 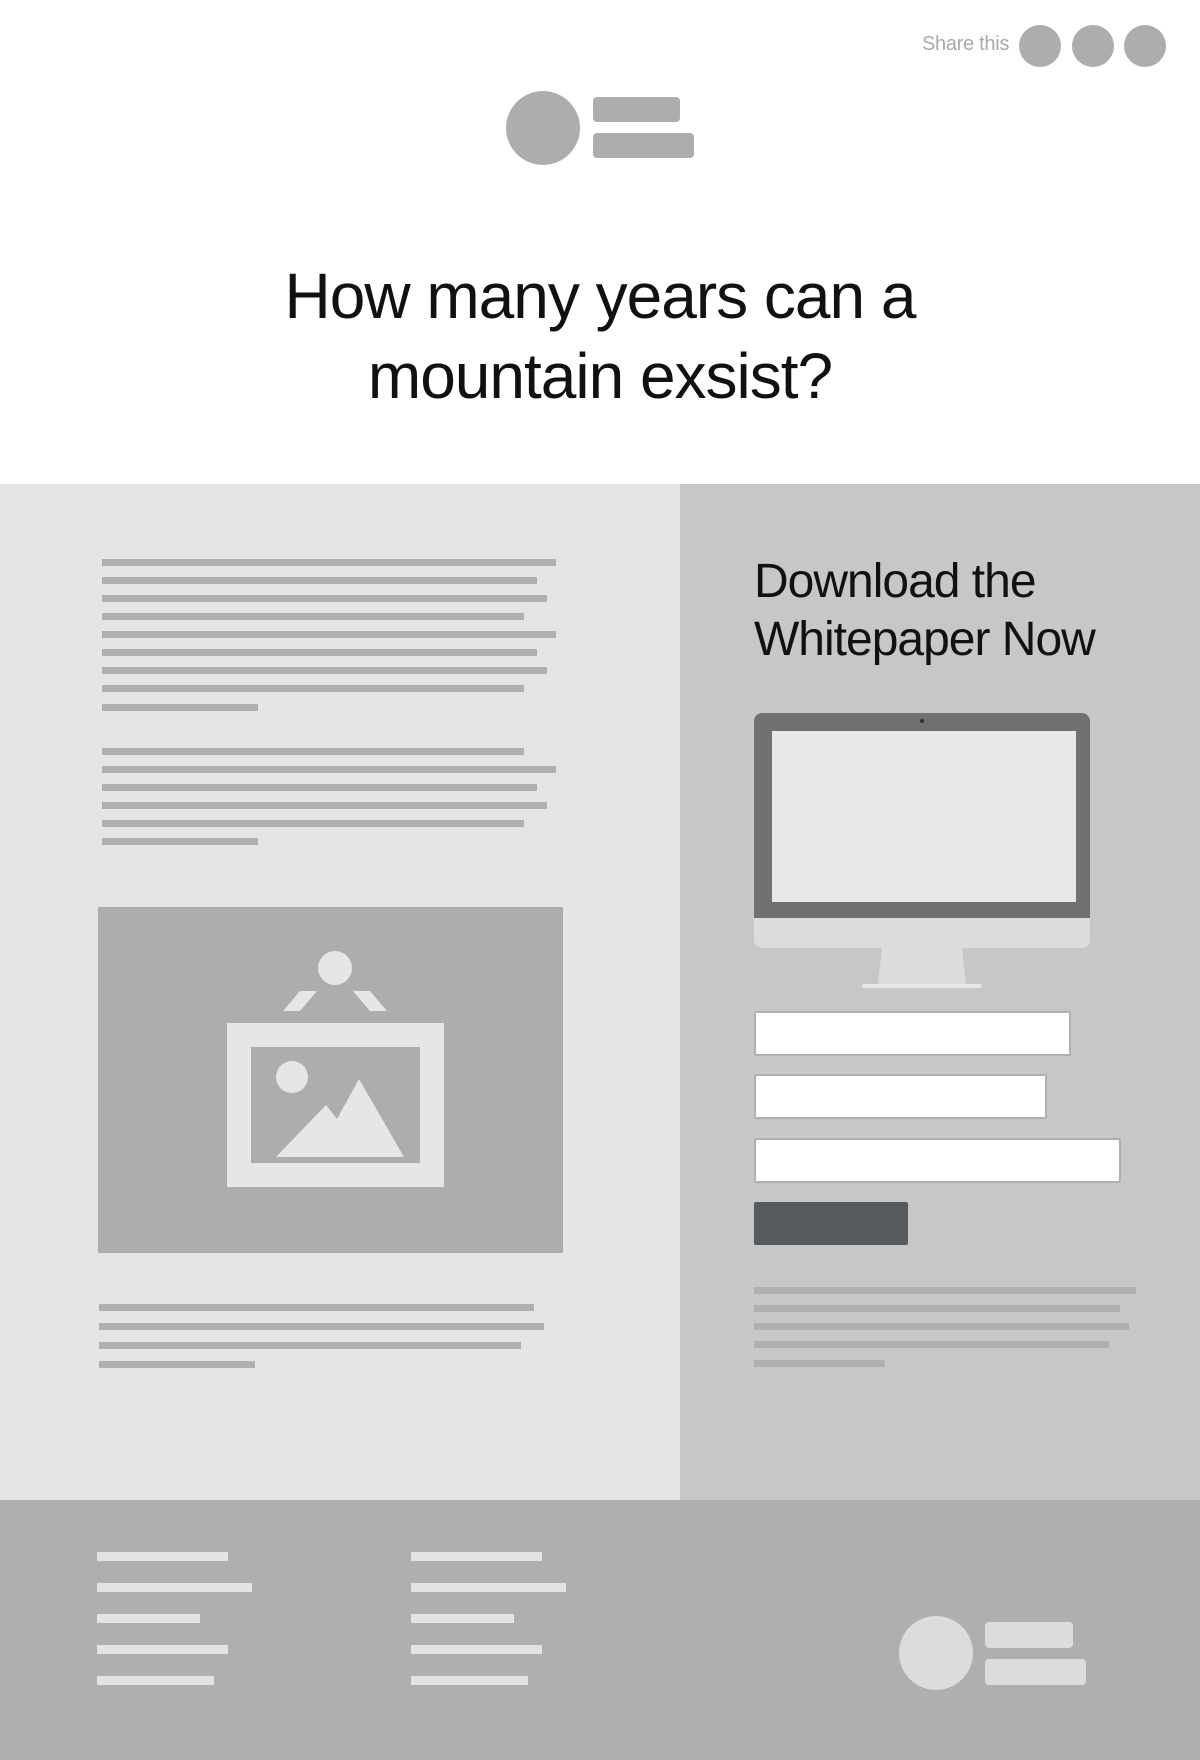 I want to click on sidebar-title-line-2: Whitepaper Now, so click(x=925, y=639).